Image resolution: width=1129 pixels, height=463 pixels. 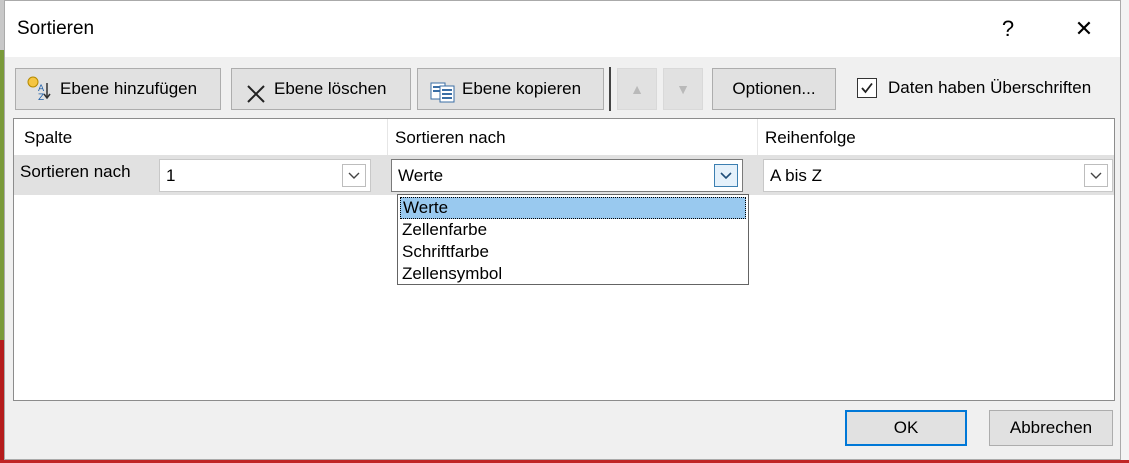 What do you see at coordinates (796, 175) in the screenshot?
I see `order-select-value: A bis Z` at bounding box center [796, 175].